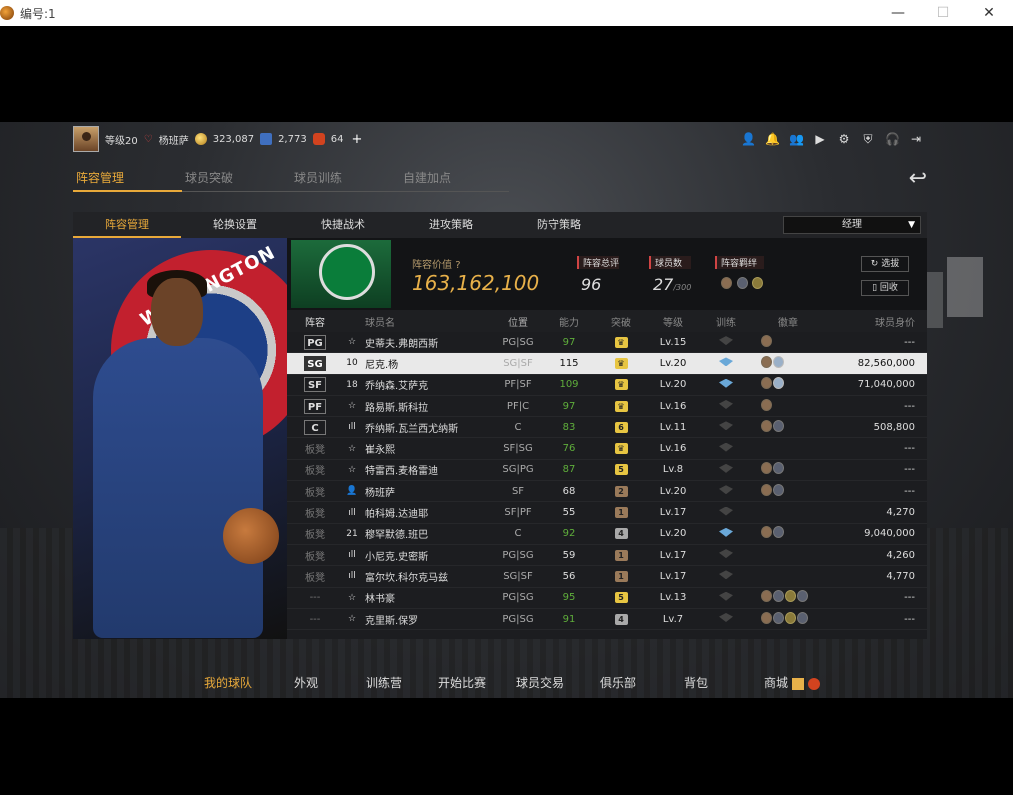 The height and width of the screenshot is (795, 1013). I want to click on col-value: 球员身价, so click(895, 323).